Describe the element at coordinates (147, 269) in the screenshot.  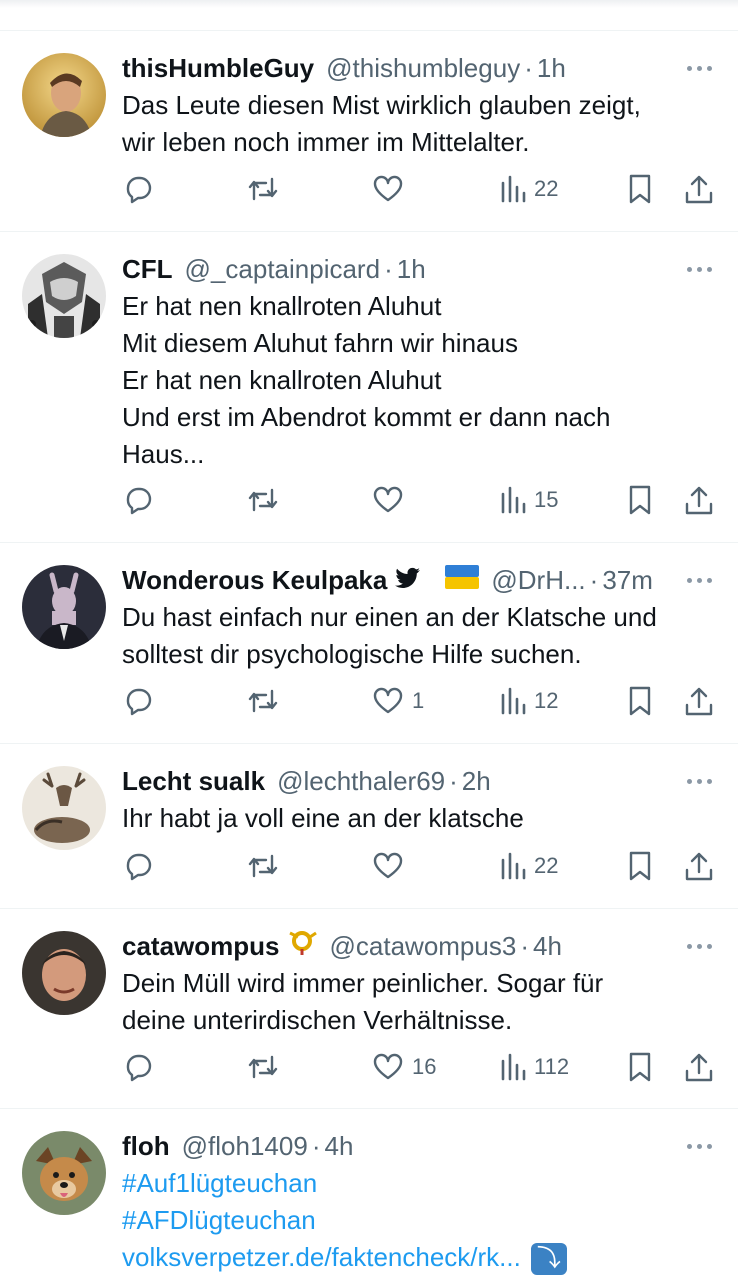
I see `author-name: CFL` at that location.